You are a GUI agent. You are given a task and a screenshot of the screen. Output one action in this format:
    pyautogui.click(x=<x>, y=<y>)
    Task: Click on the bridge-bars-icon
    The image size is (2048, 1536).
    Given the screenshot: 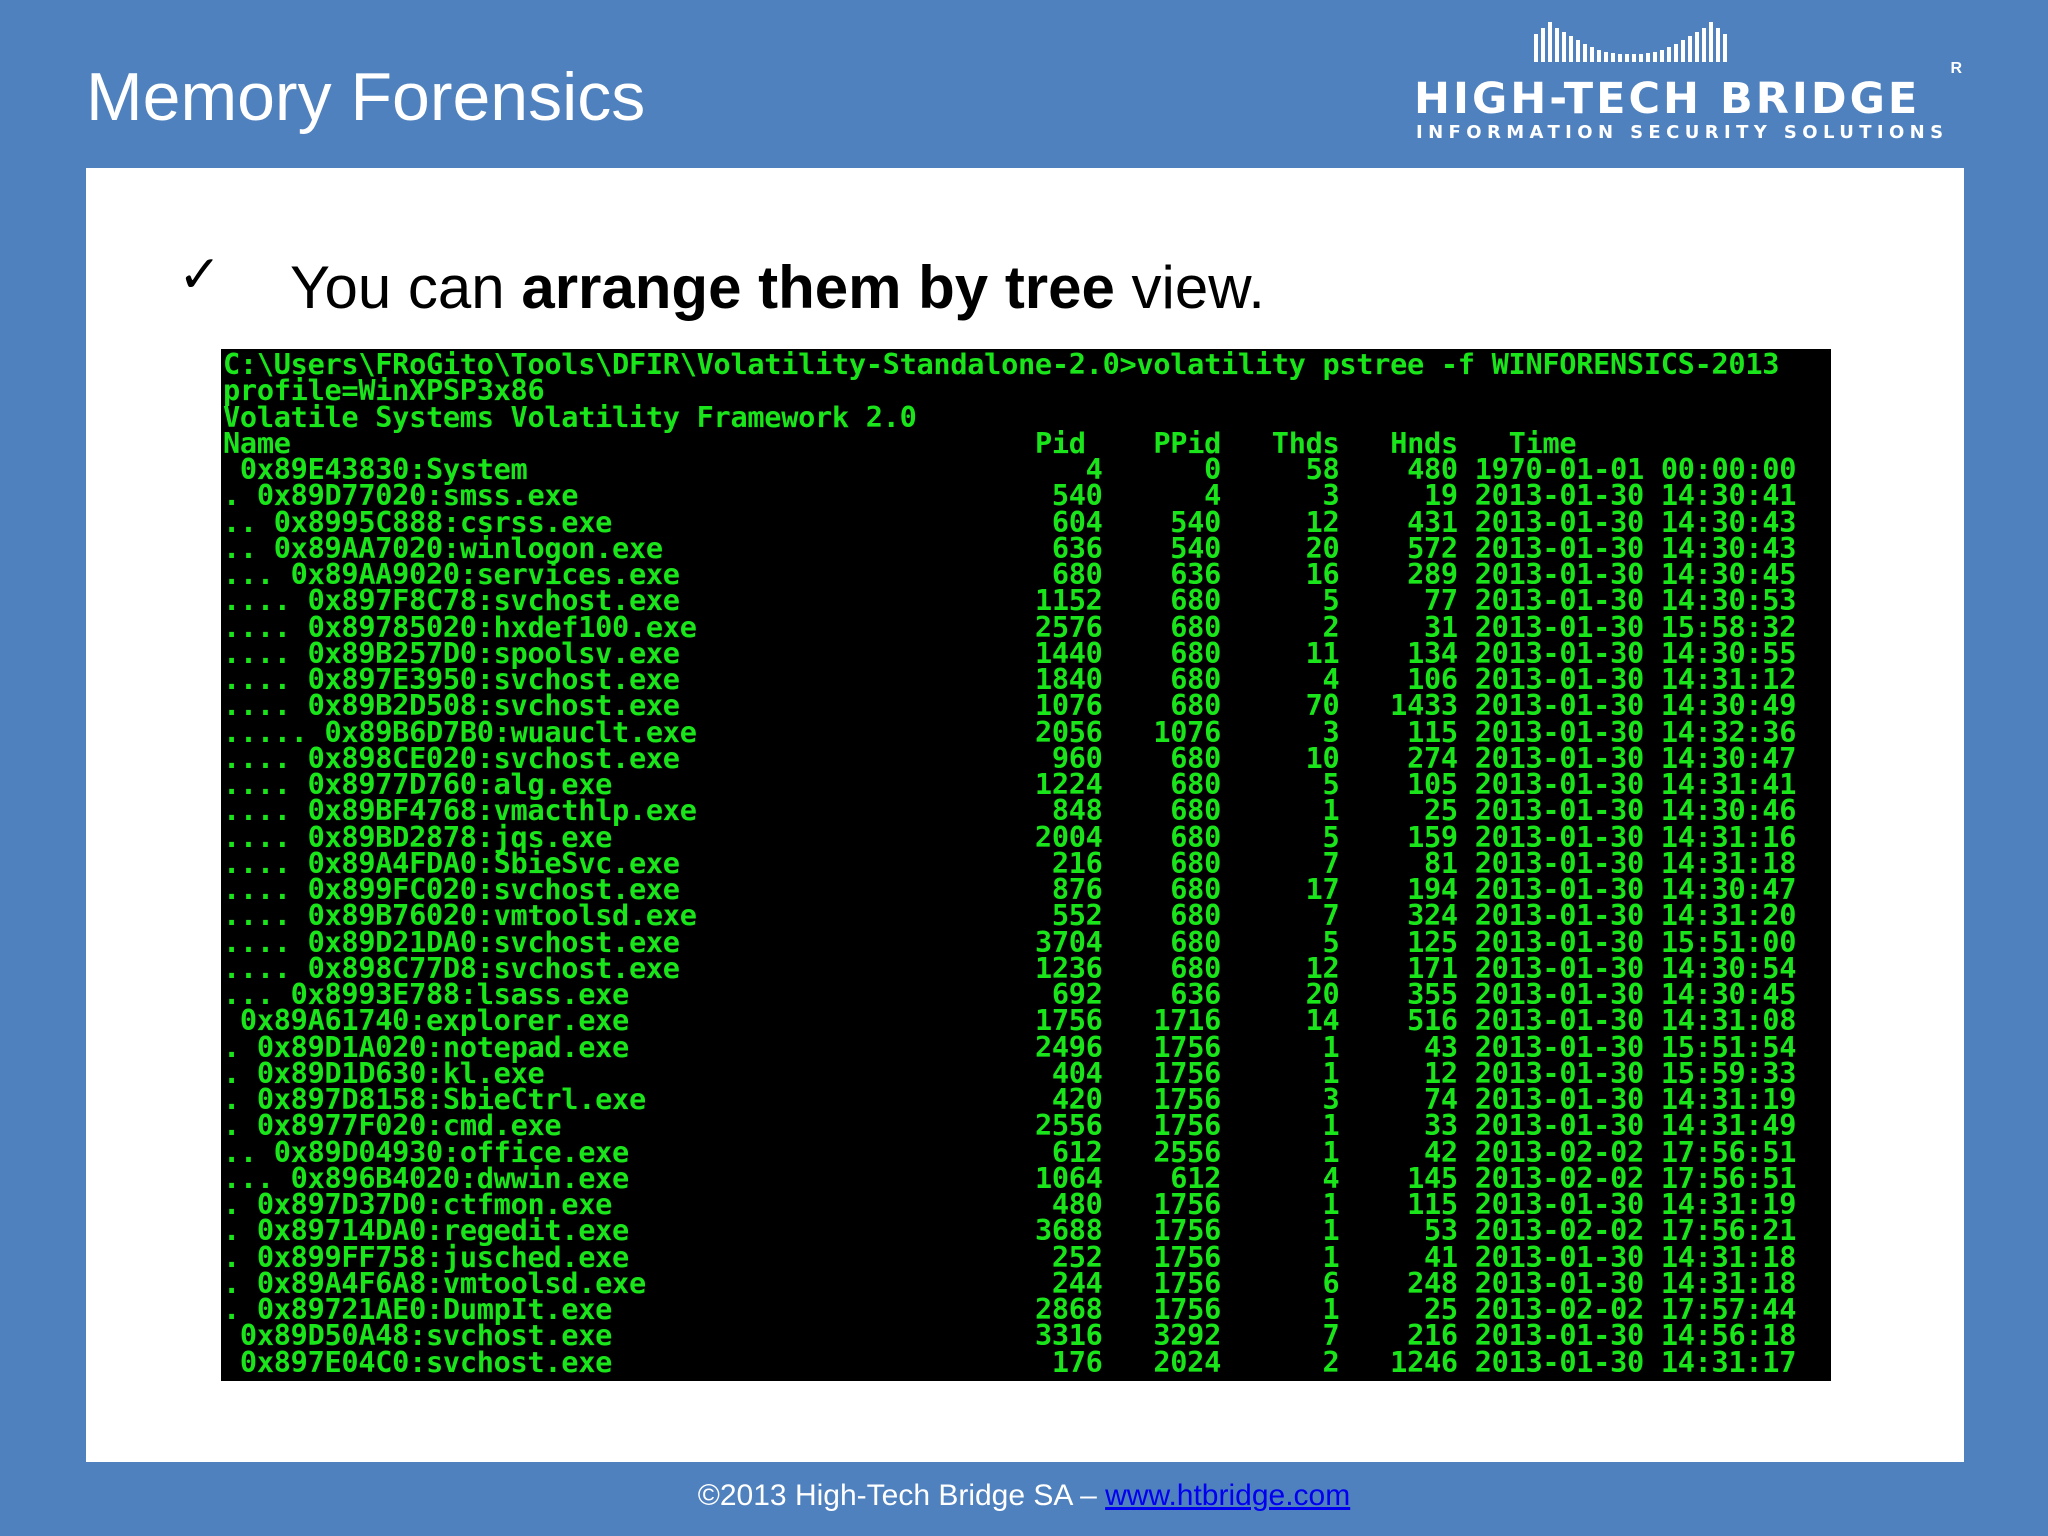 What is the action you would take?
    pyautogui.click(x=1630, y=42)
    